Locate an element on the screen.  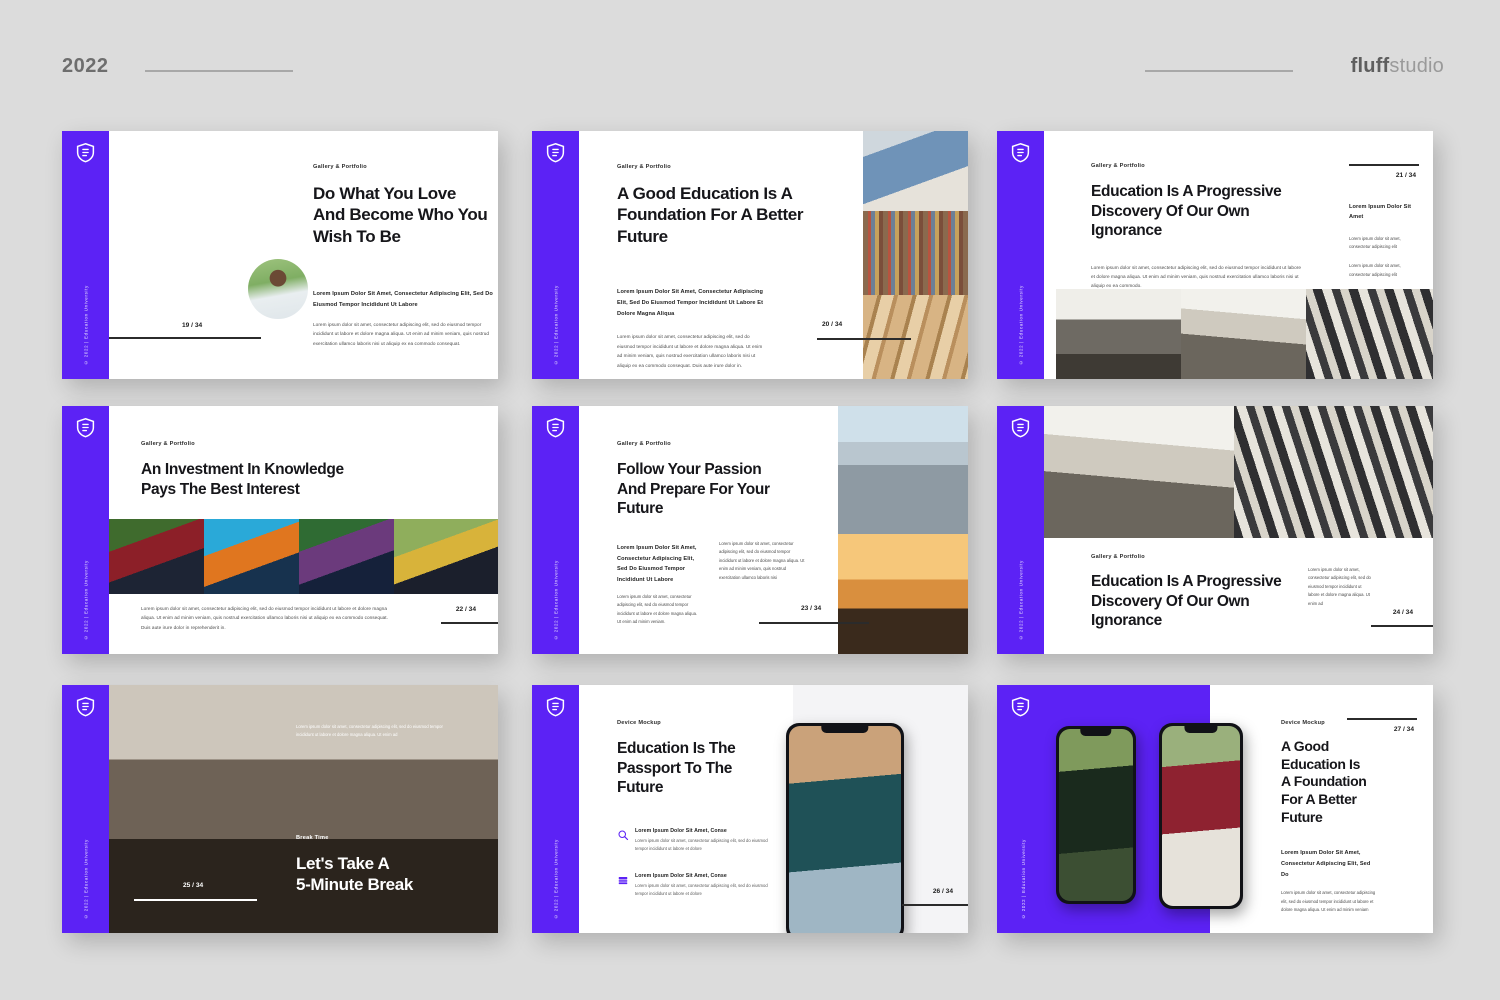
title-line: For A Better is located at coordinates (1319, 798).